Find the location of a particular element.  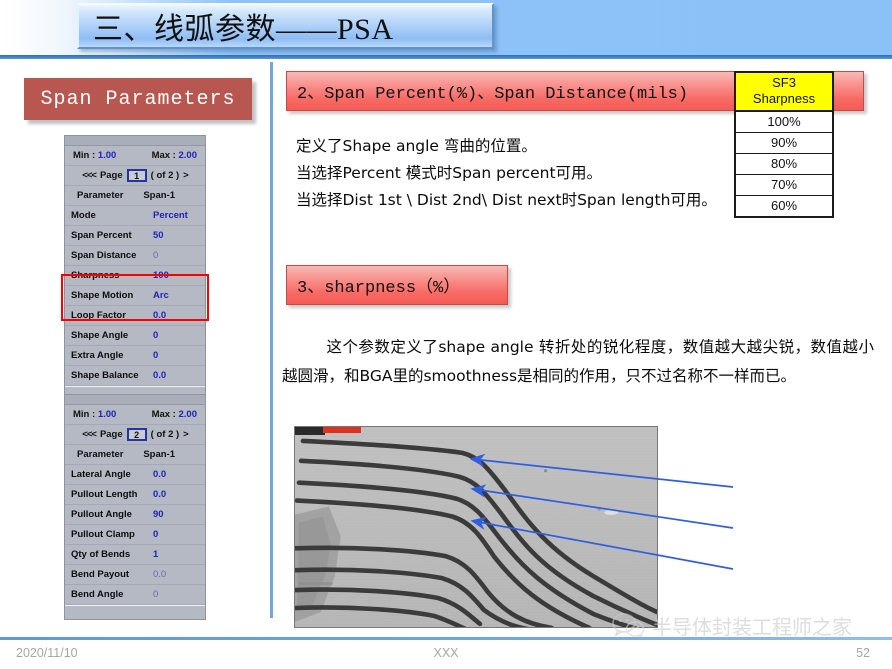

wire-bond-micrograph is located at coordinates (476, 527).